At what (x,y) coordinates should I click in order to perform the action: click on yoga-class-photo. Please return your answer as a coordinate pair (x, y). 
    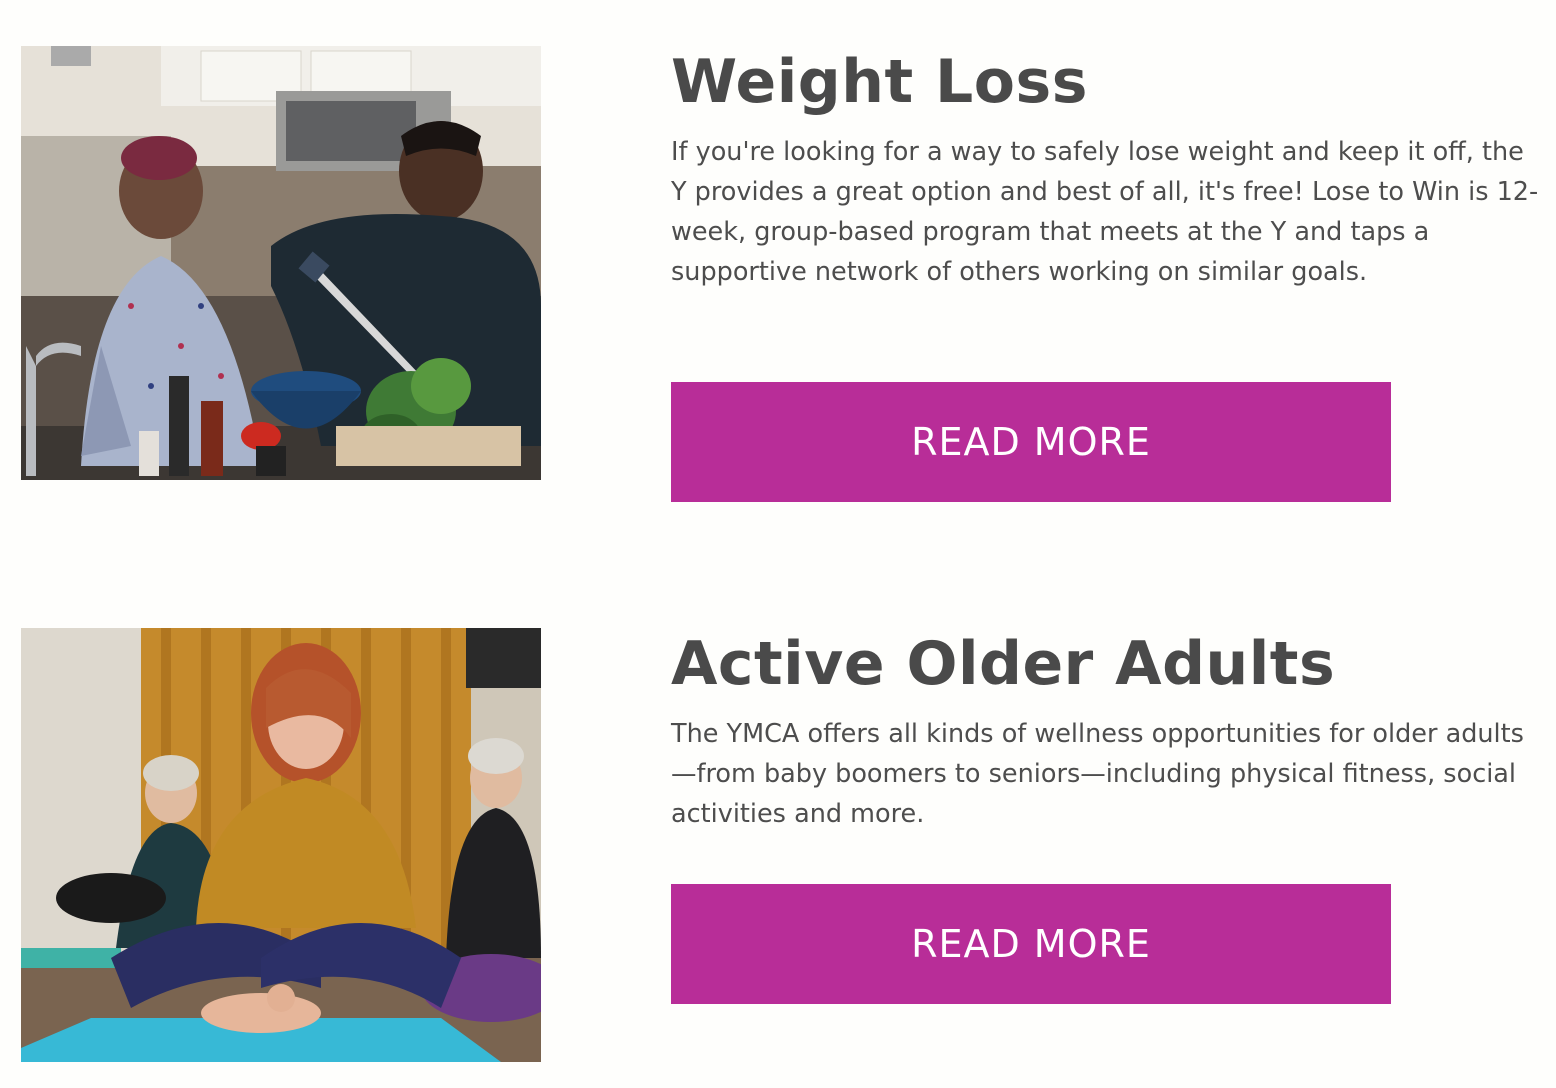
    Looking at the image, I should click on (281, 845).